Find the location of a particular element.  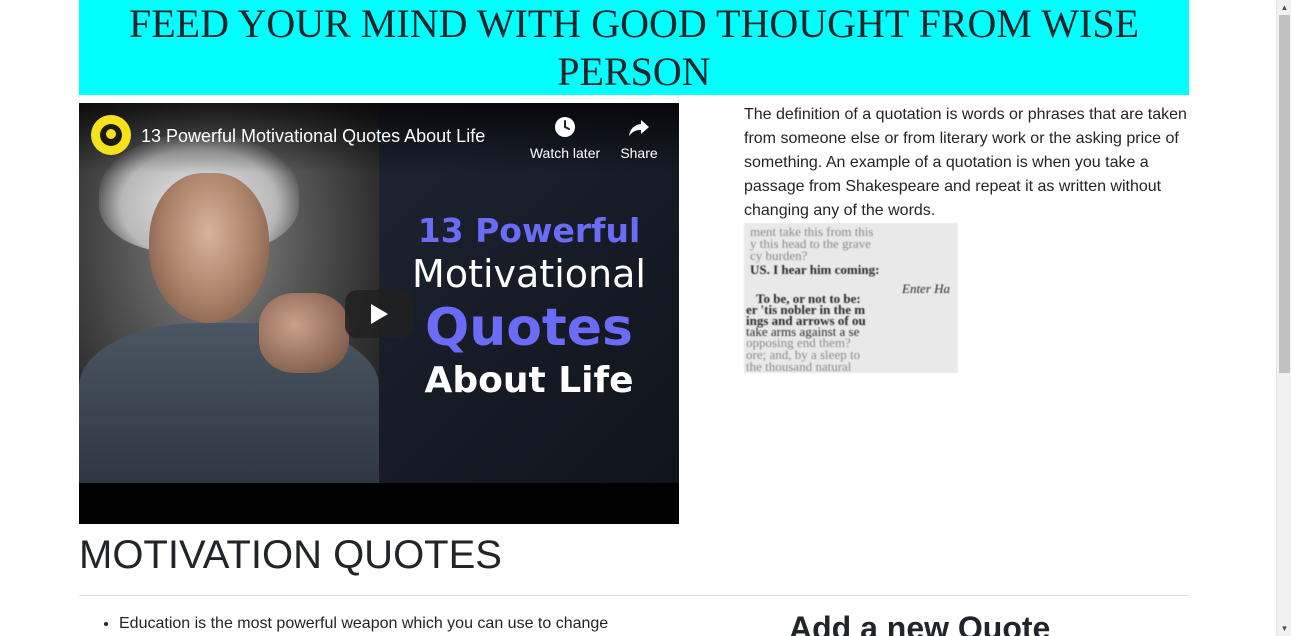

thumbnail-line-2: Motivational is located at coordinates (529, 274).